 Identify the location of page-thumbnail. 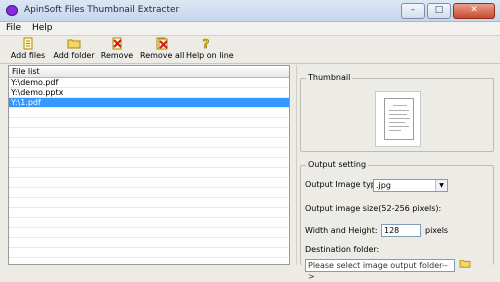
(399, 119).